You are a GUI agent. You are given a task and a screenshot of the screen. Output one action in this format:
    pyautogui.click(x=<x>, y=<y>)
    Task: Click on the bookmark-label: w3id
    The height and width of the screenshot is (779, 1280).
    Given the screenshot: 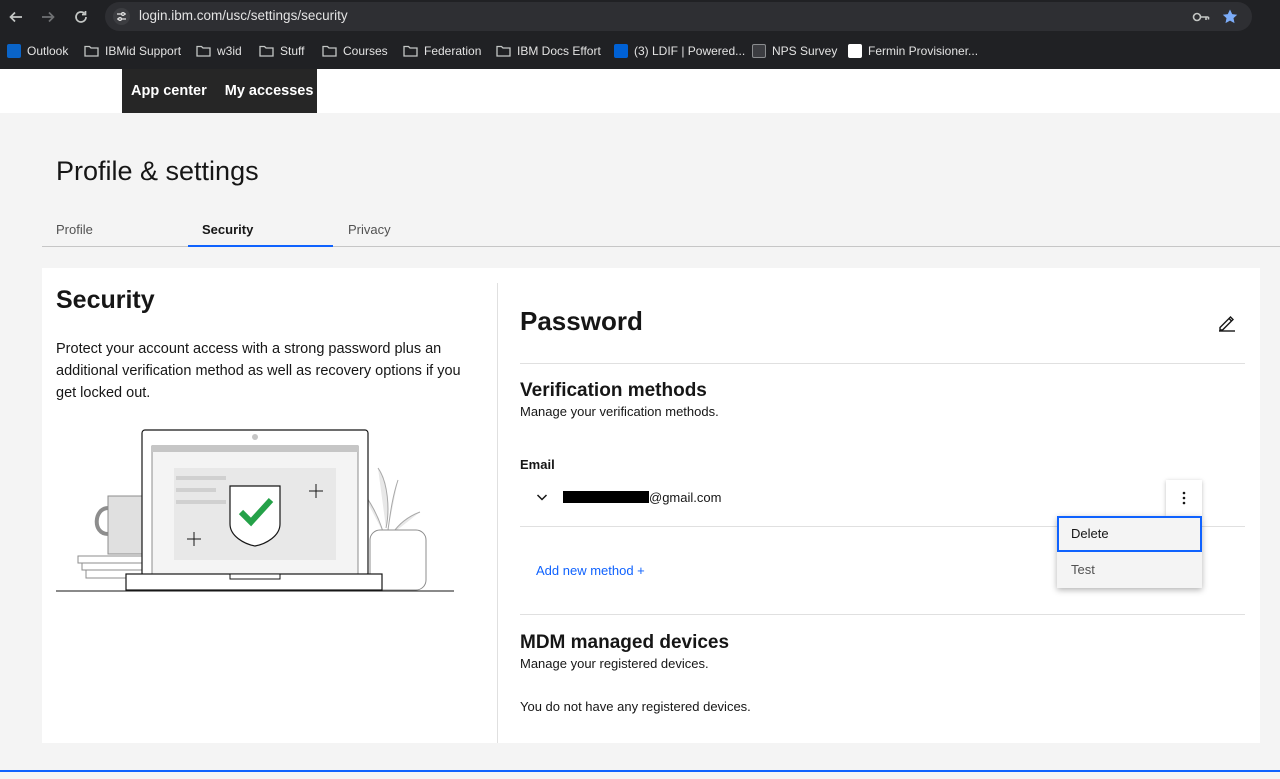 What is the action you would take?
    pyautogui.click(x=229, y=51)
    